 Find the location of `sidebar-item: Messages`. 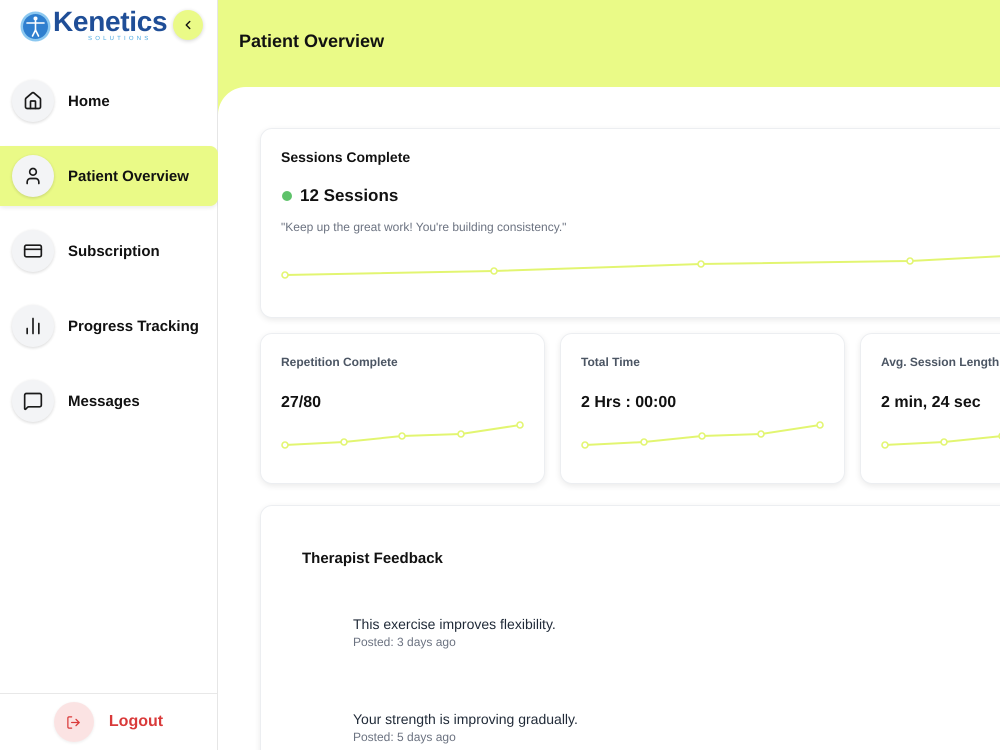

sidebar-item: Messages is located at coordinates (109, 401).